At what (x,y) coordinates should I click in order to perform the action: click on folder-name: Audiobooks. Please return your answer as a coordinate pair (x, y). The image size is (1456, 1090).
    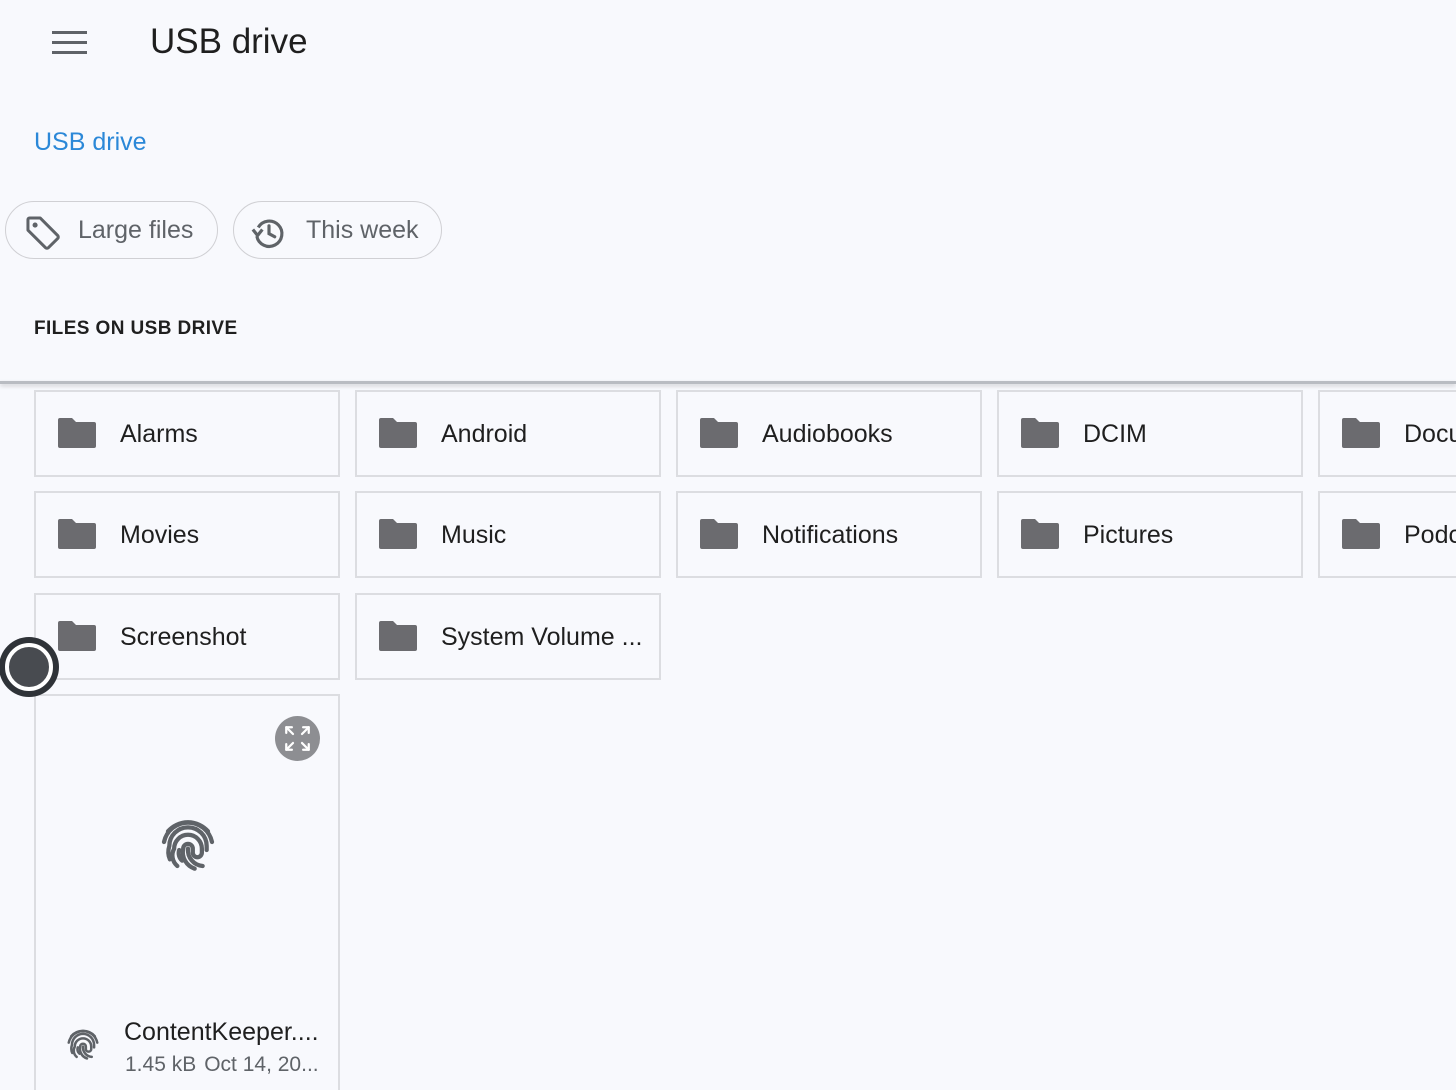
    Looking at the image, I should click on (827, 434).